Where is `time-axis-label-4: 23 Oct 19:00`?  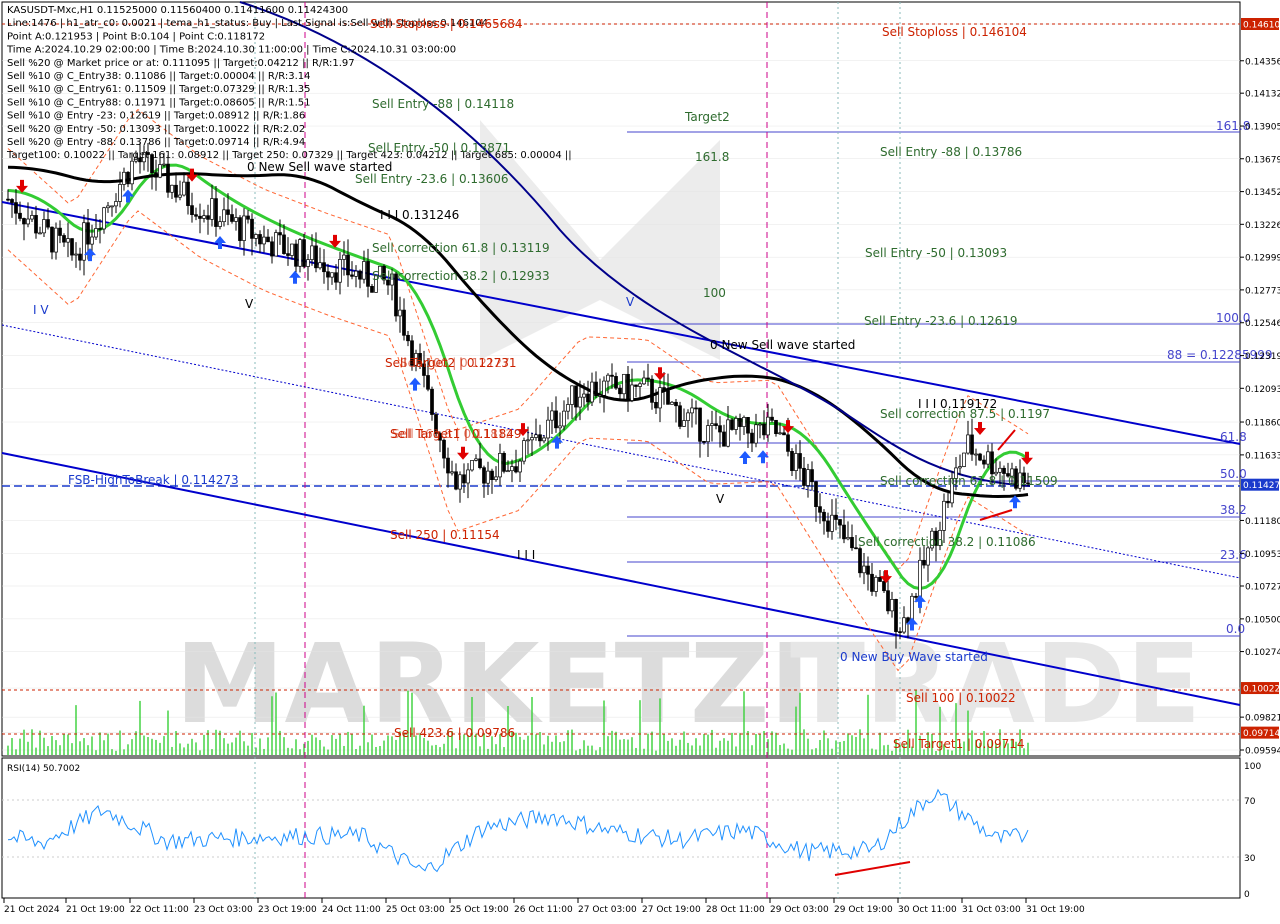 time-axis-label-4: 23 Oct 19:00 is located at coordinates (287, 910).